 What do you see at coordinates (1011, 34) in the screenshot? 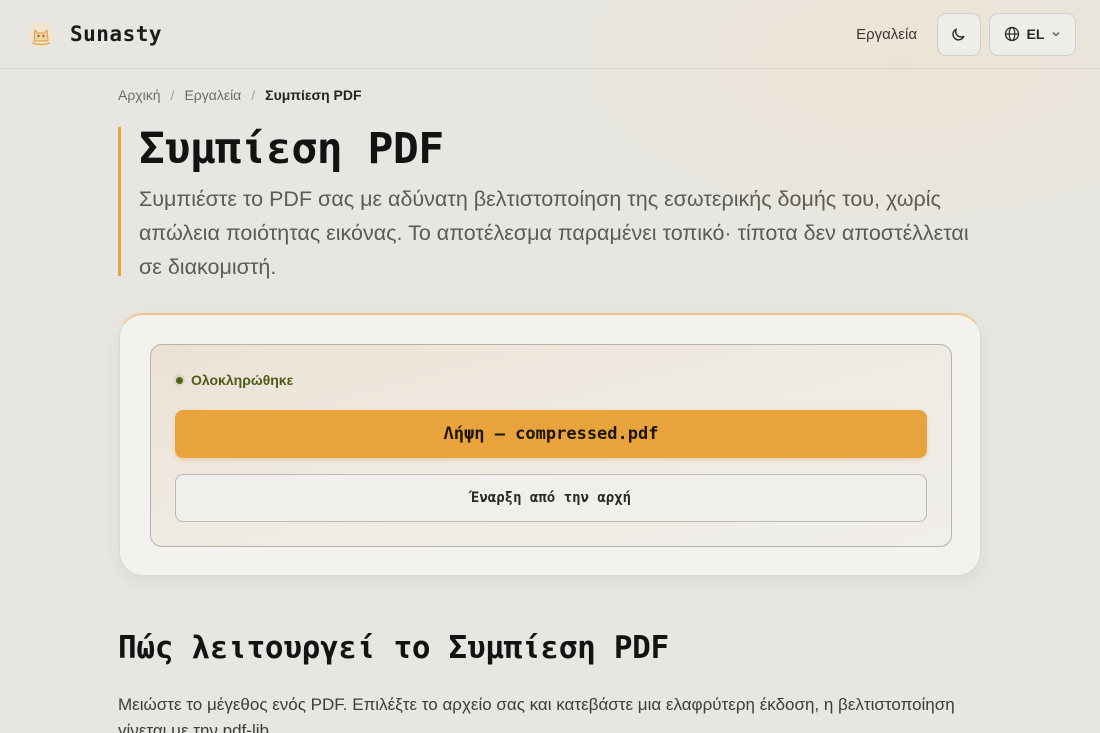
I see `globe-icon` at bounding box center [1011, 34].